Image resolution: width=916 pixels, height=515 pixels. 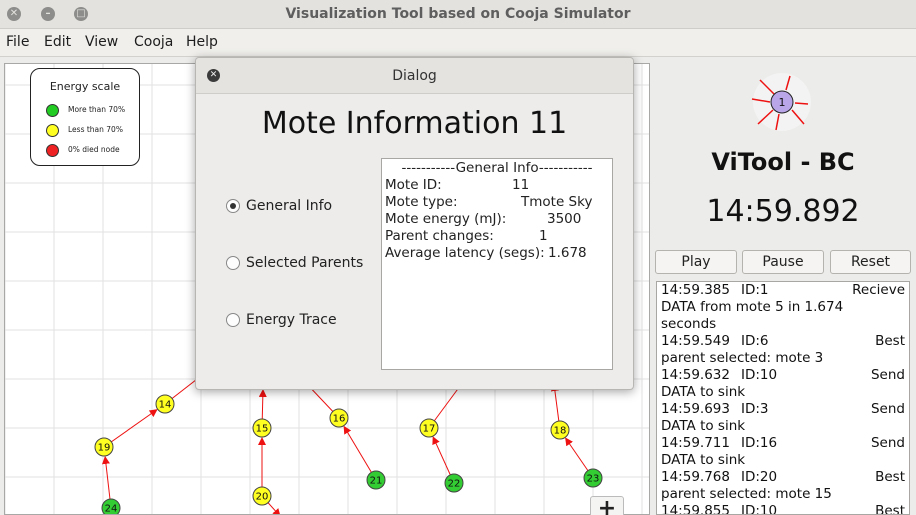 What do you see at coordinates (413, 185) in the screenshot?
I see `info-label: Mote ID:` at bounding box center [413, 185].